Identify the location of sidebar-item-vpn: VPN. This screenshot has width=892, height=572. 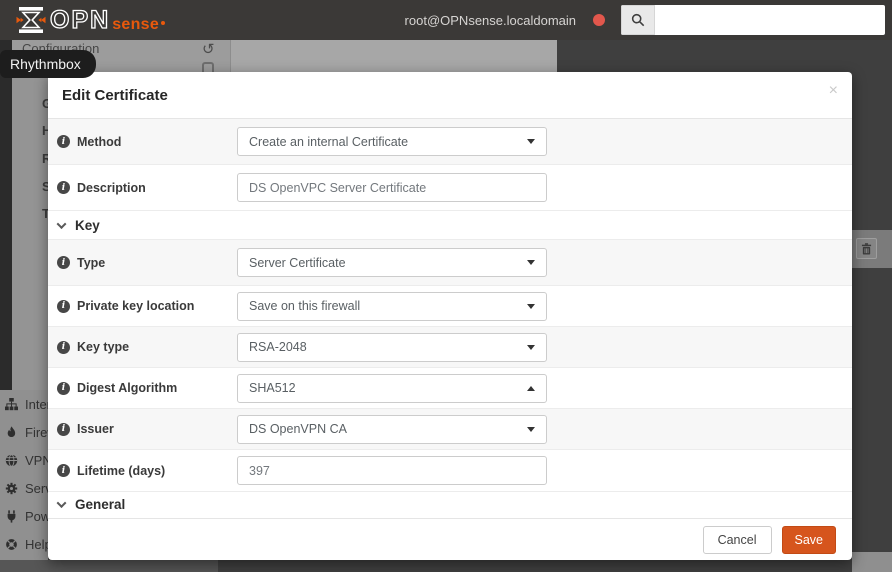
(24, 460).